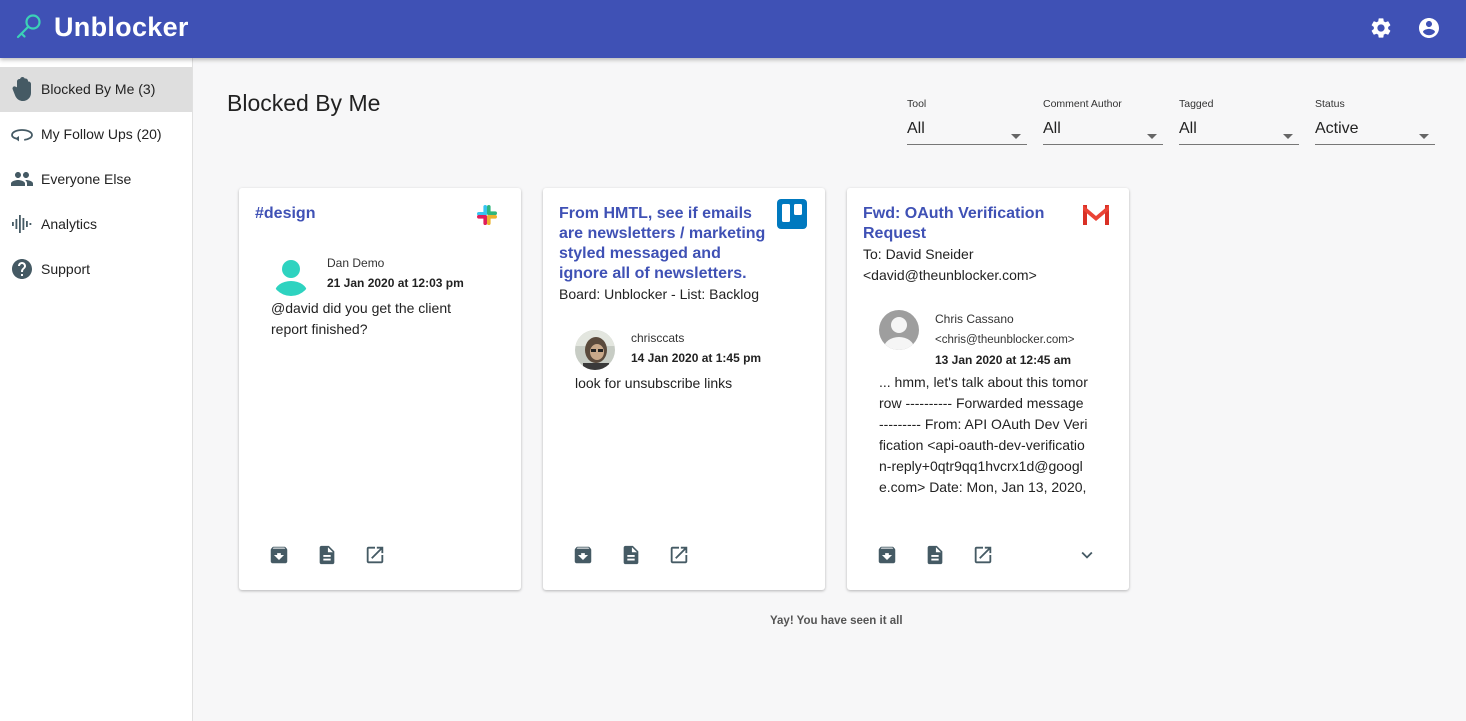 The width and height of the screenshot is (1466, 721). What do you see at coordinates (950, 275) in the screenshot?
I see `email-to-address: <david@theunblocker.com>` at bounding box center [950, 275].